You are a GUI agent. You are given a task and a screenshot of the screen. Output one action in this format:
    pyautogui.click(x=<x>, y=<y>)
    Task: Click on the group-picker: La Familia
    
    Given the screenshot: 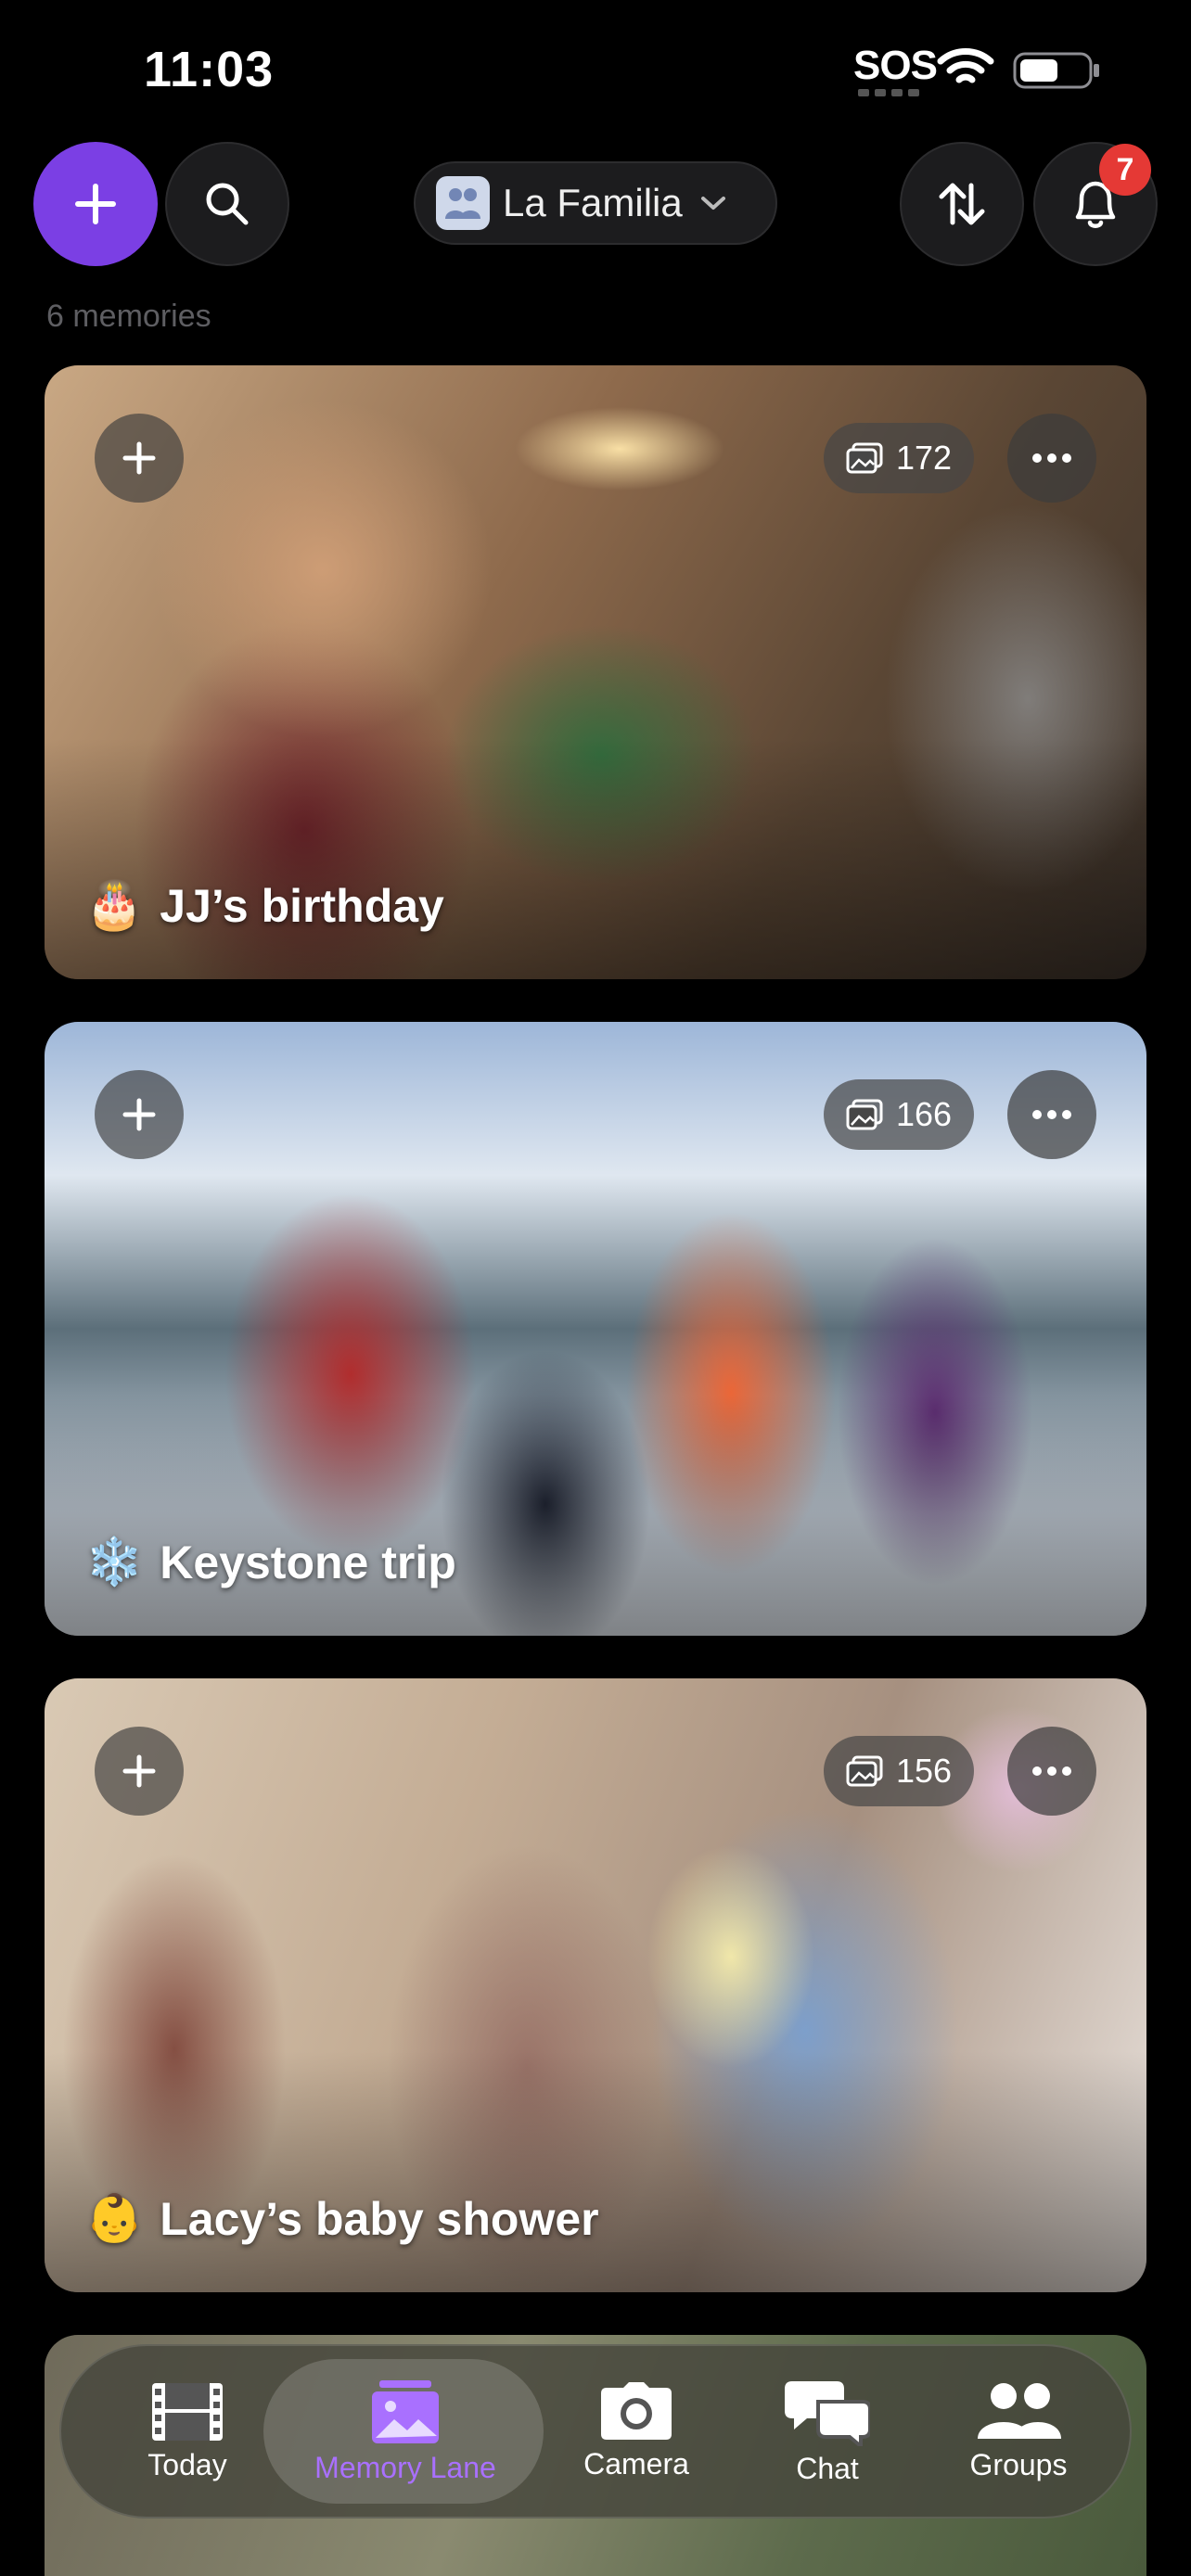 What is the action you would take?
    pyautogui.click(x=595, y=203)
    